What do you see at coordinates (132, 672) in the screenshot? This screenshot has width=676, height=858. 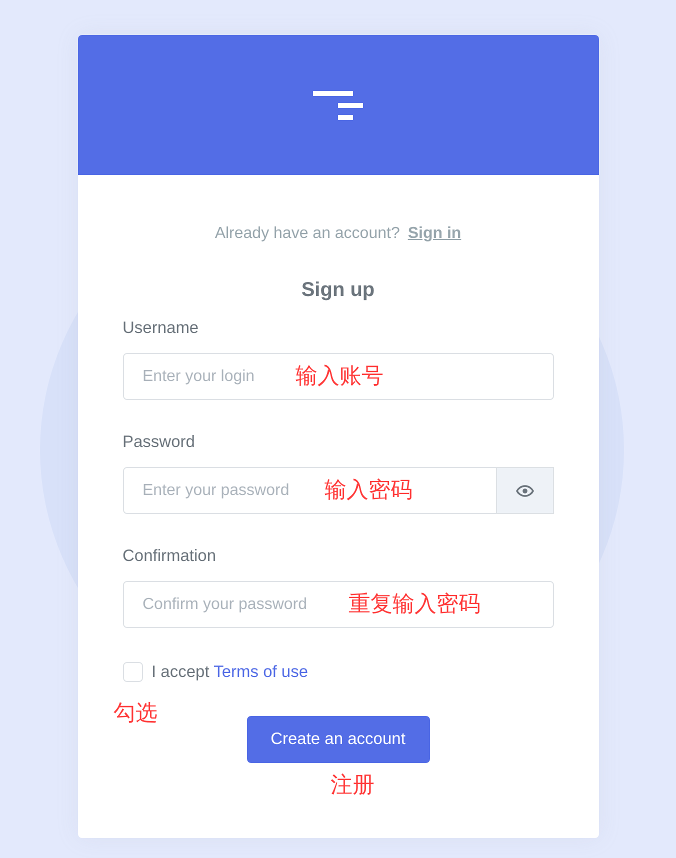 I see `terms-checkbox` at bounding box center [132, 672].